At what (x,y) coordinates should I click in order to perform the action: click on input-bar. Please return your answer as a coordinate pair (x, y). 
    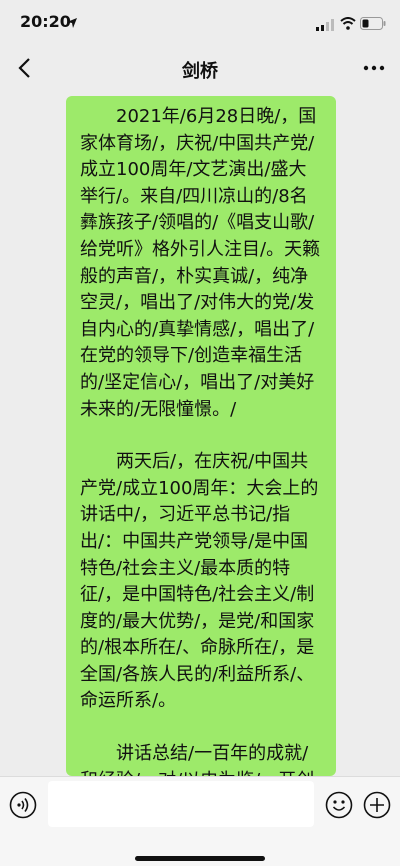
    Looking at the image, I should click on (200, 821).